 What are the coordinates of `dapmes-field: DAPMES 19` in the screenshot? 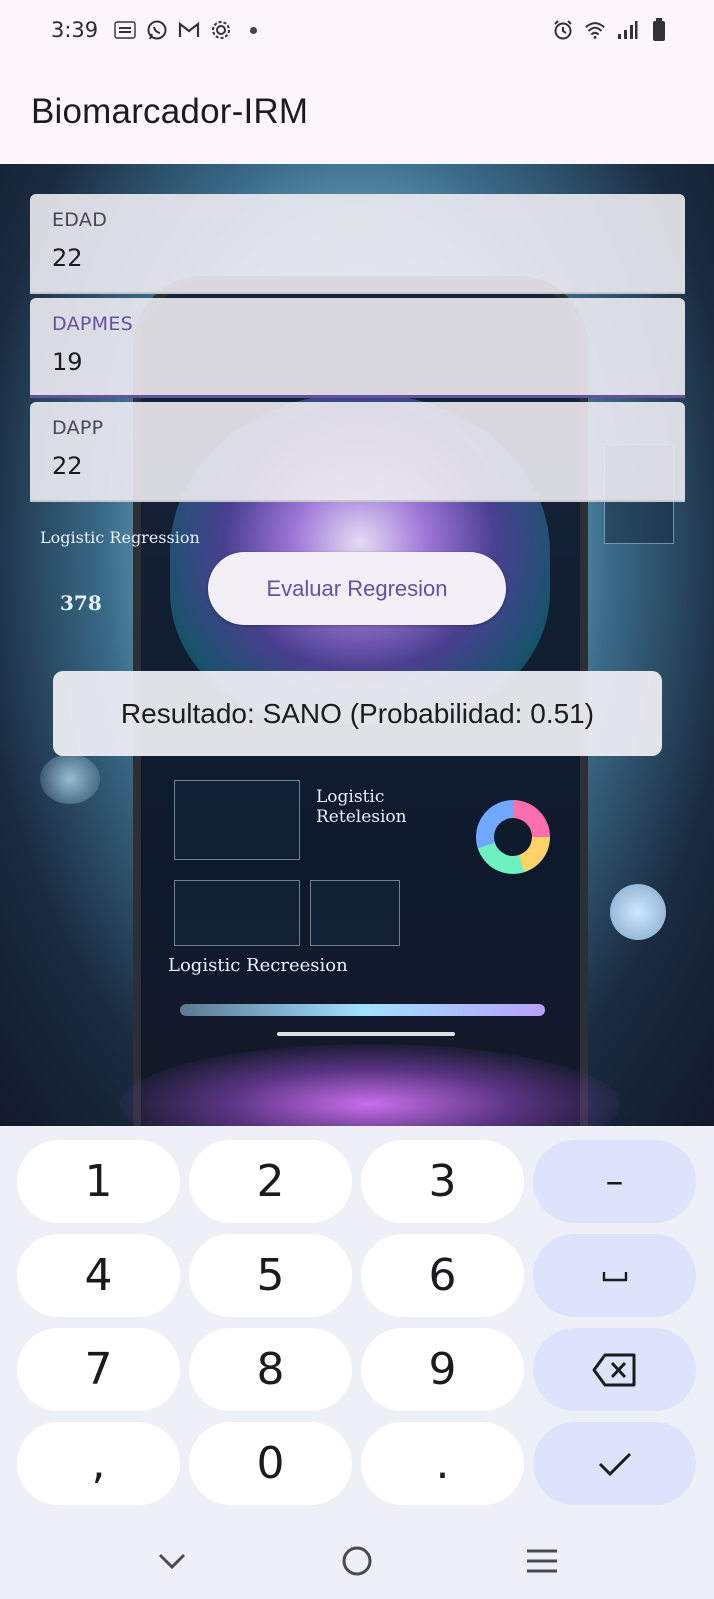 It's located at (357, 348).